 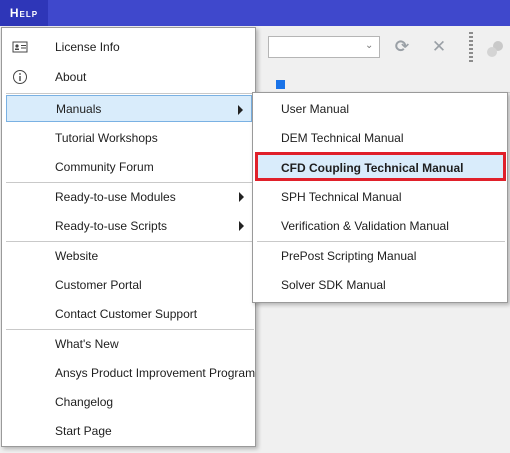 I want to click on menu-separator, so click(x=130, y=93).